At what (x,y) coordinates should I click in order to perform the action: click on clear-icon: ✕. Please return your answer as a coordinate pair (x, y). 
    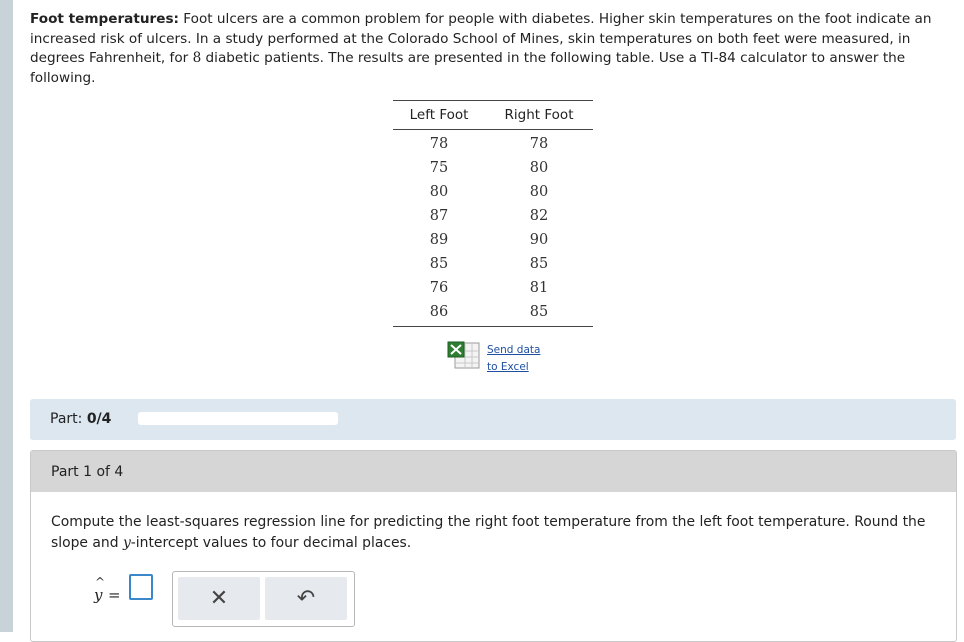
    Looking at the image, I should click on (219, 598).